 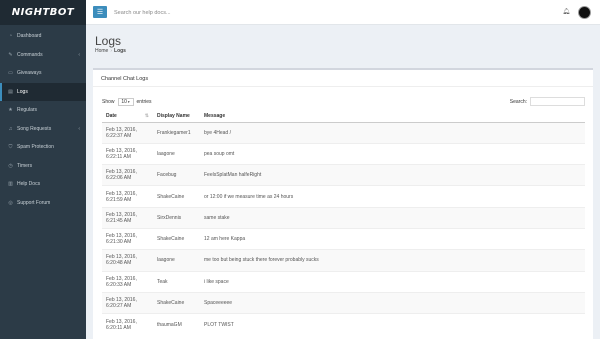 What do you see at coordinates (127, 116) in the screenshot?
I see `column-header-date: Date ⇅` at bounding box center [127, 116].